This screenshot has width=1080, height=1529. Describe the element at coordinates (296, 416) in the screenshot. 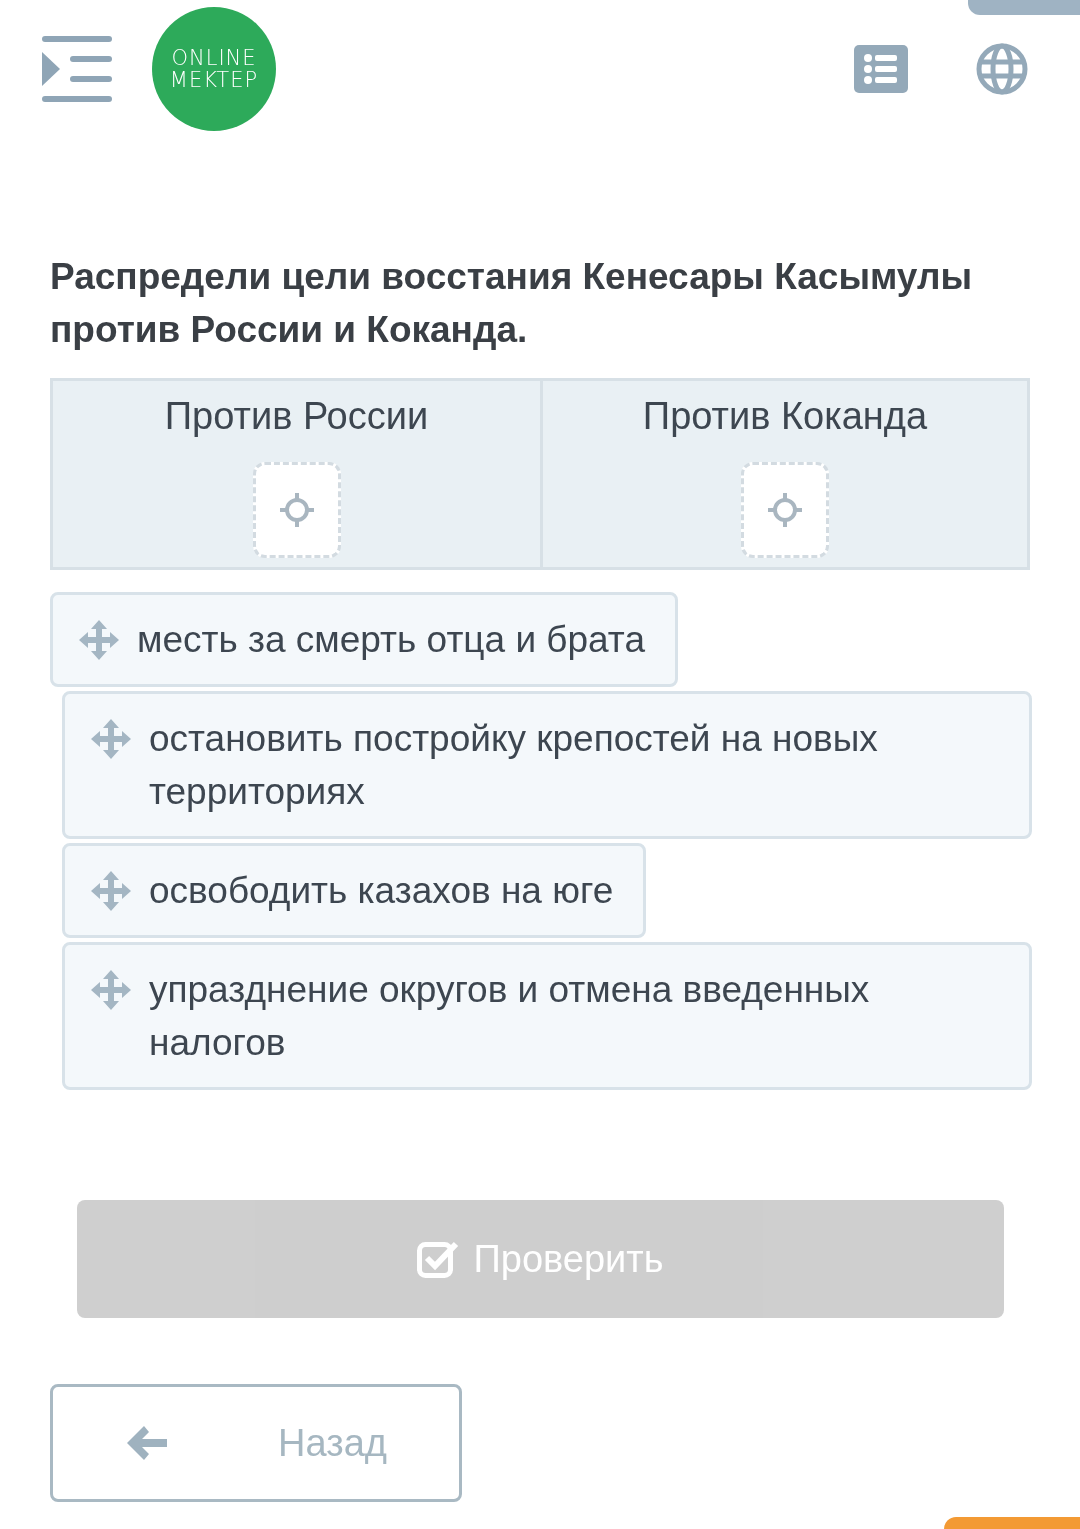

I see `category-title: Против России` at that location.